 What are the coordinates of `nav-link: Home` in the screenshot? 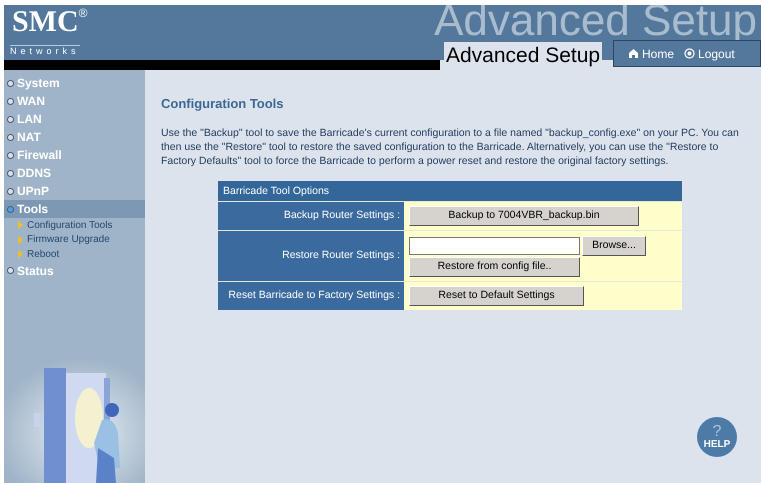 It's located at (651, 53).